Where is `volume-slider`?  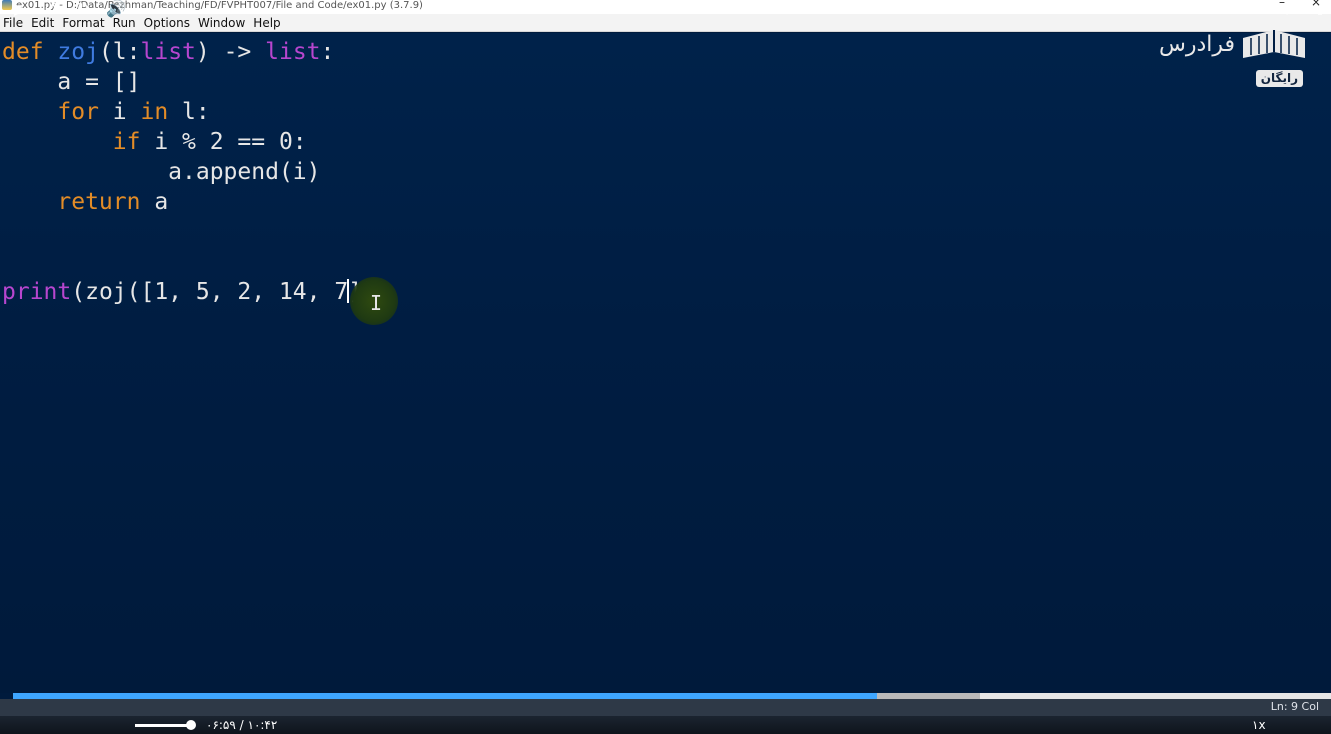
volume-slider is located at coordinates (163, 725).